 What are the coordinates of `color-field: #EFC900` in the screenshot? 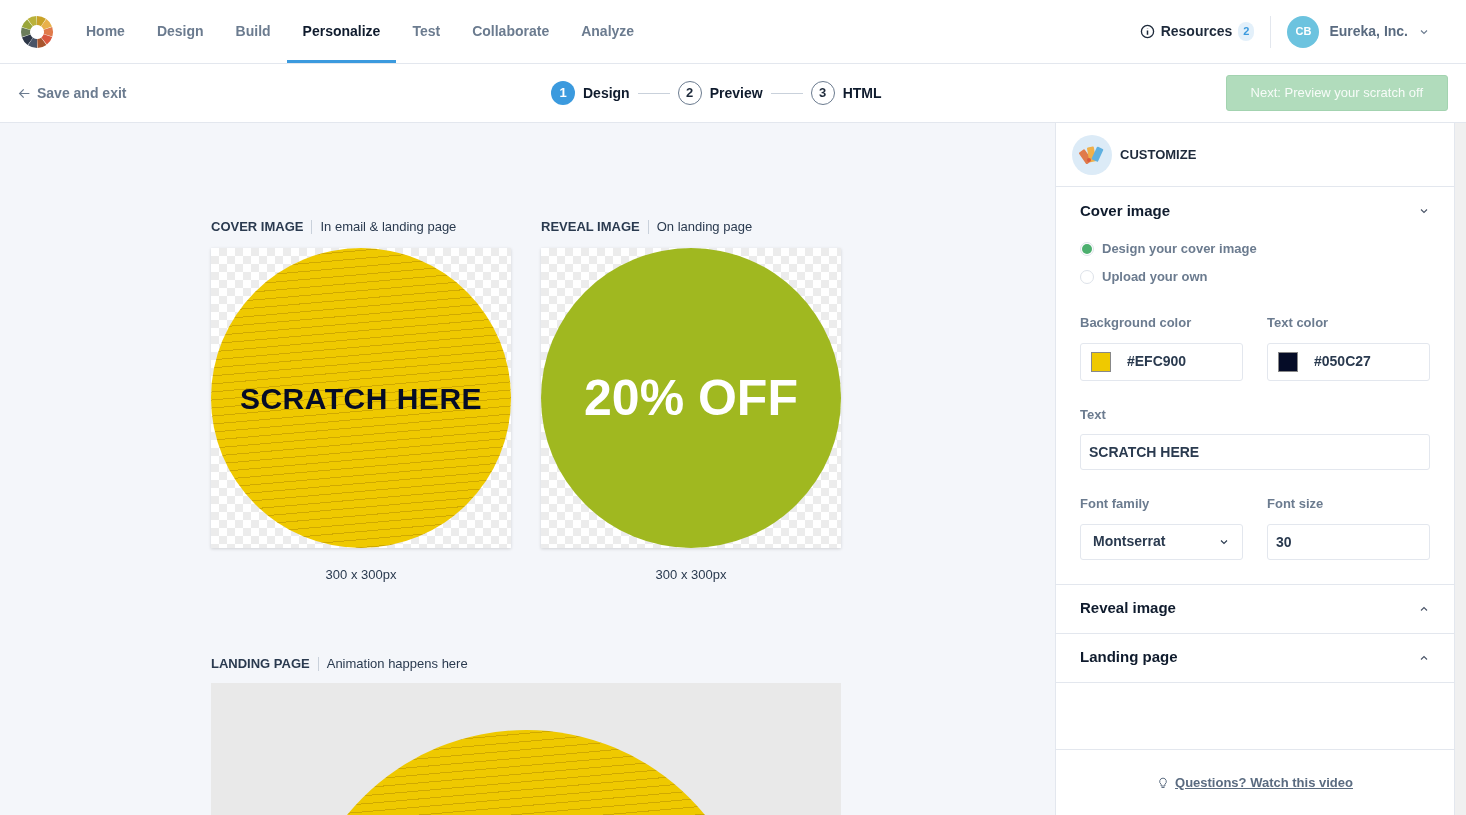 It's located at (1161, 361).